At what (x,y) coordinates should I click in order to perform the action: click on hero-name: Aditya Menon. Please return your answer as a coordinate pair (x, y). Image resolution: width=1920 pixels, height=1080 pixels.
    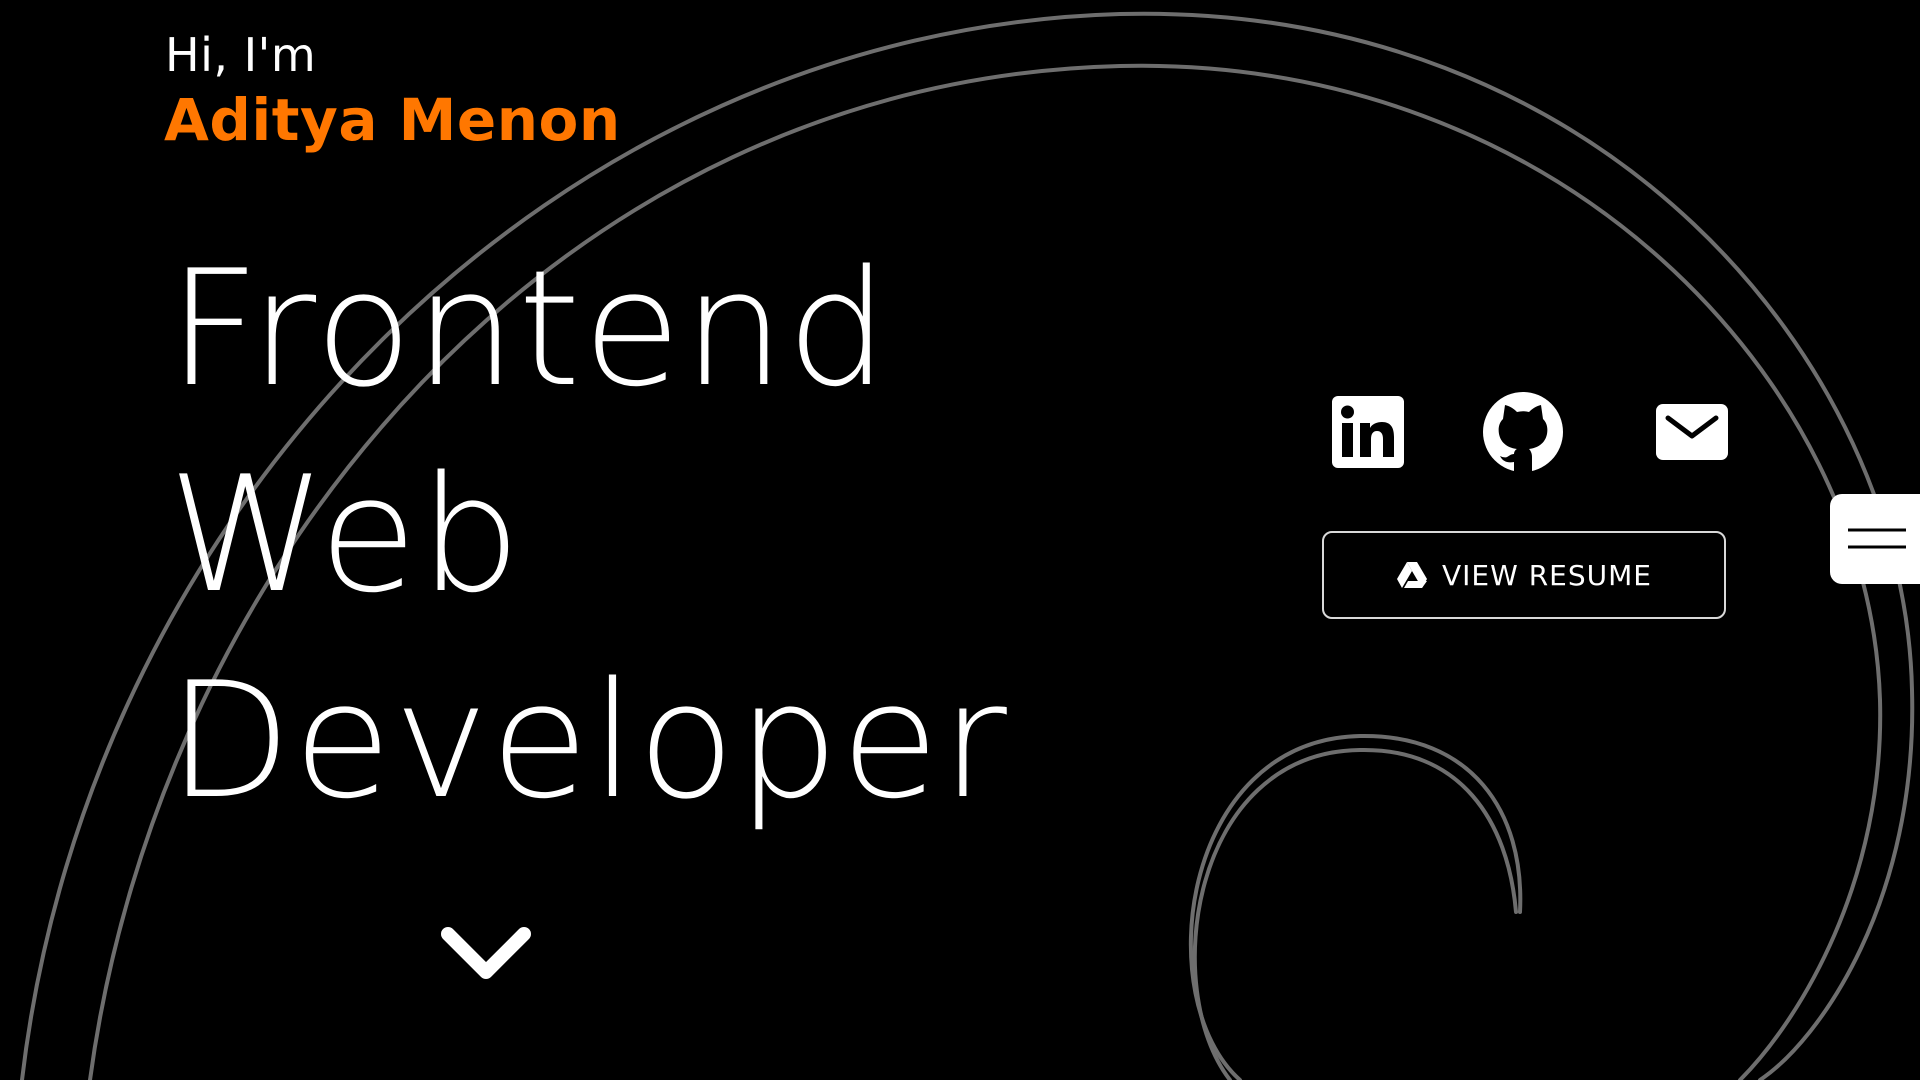
    Looking at the image, I should click on (392, 120).